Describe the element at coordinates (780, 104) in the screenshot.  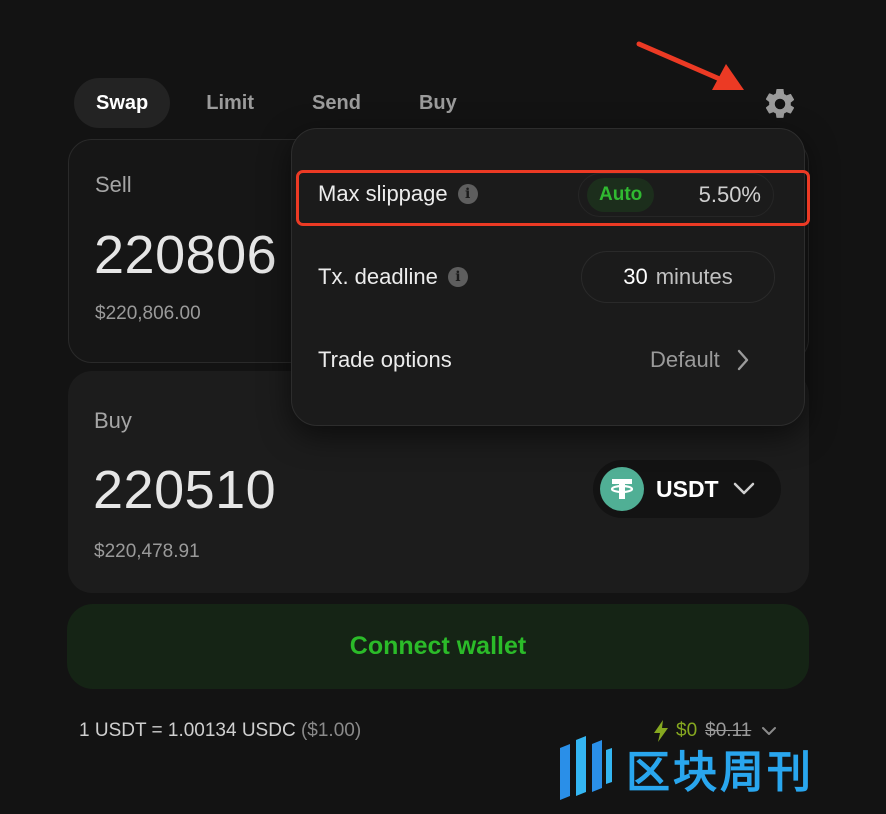
I see `gear-icon` at that location.